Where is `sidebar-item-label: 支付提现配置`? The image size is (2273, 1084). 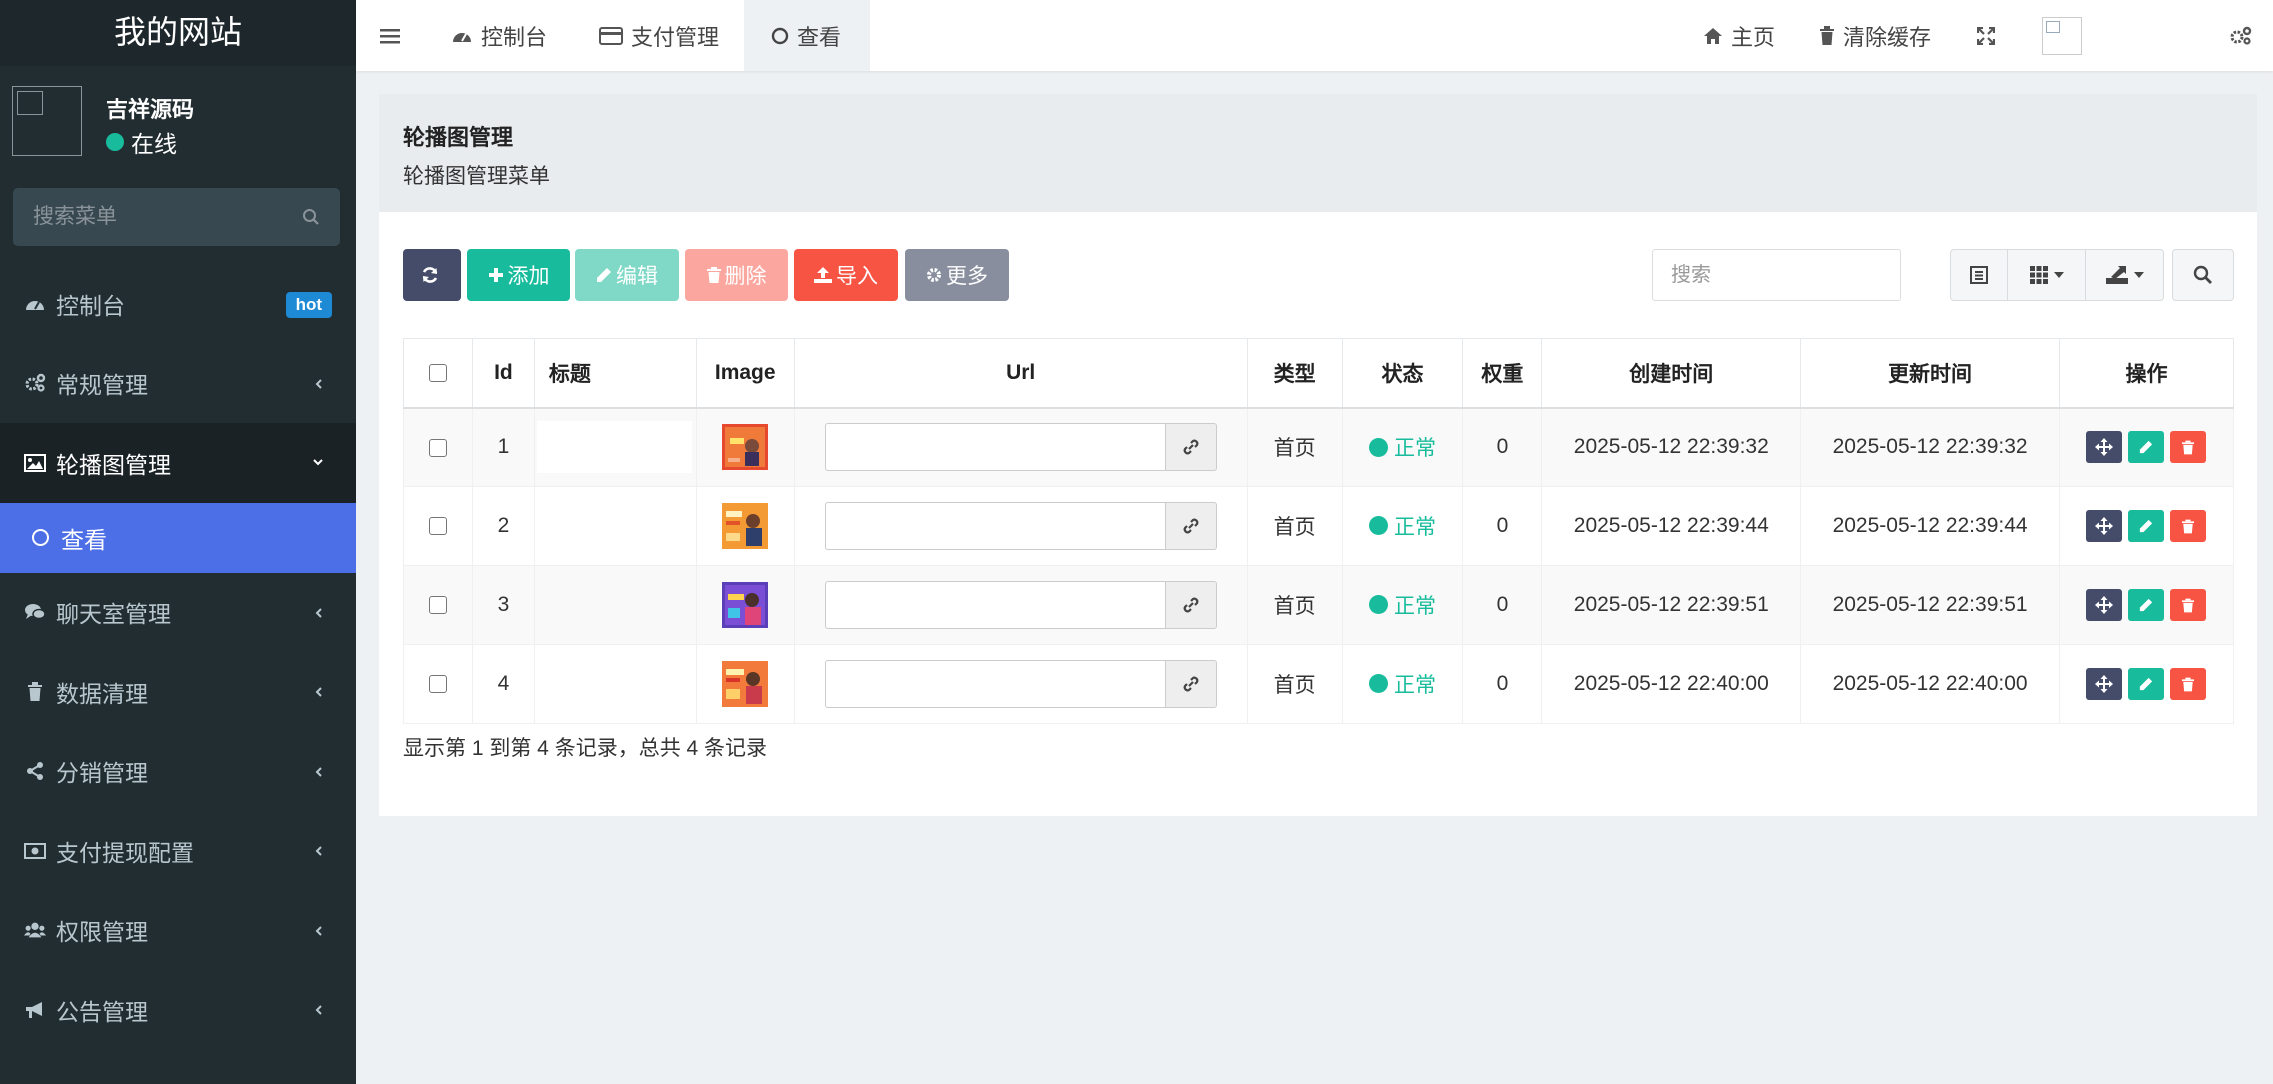
sidebar-item-label: 支付提现配置 is located at coordinates (125, 852).